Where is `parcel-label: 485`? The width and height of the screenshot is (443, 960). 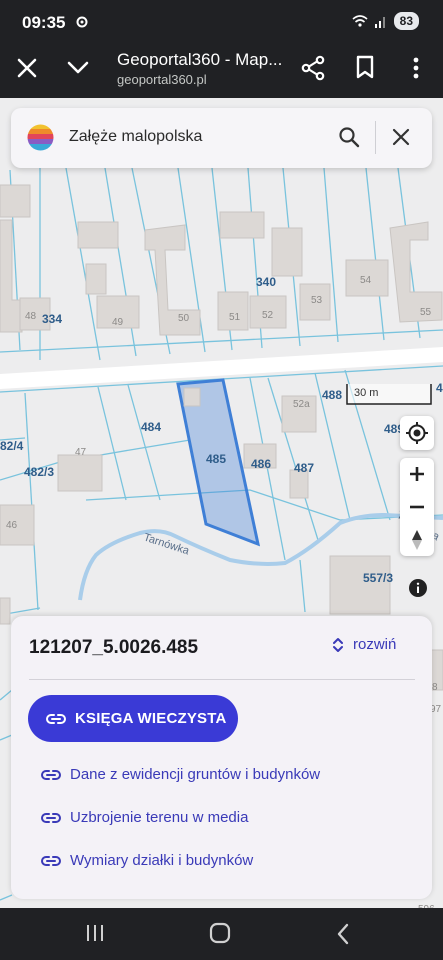 parcel-label: 485 is located at coordinates (216, 459).